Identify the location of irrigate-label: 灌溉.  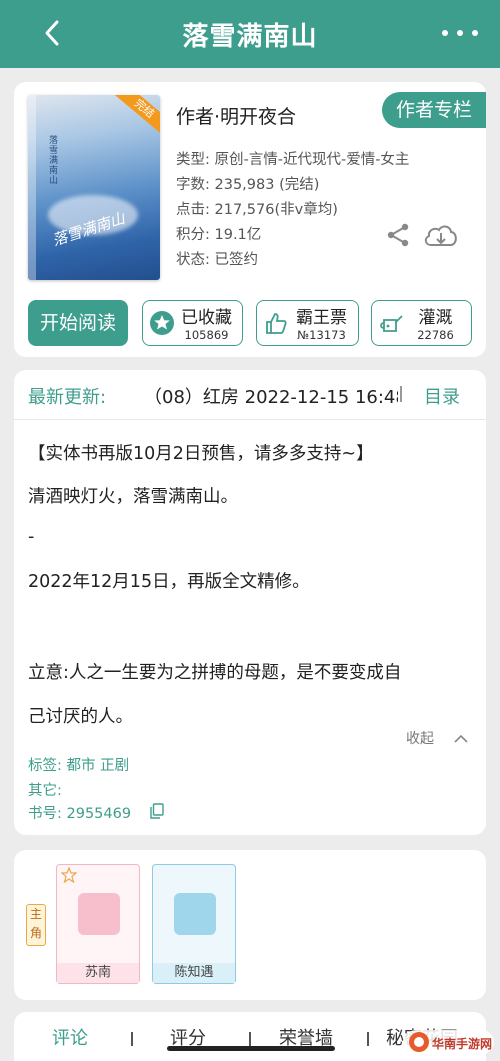
(435, 318).